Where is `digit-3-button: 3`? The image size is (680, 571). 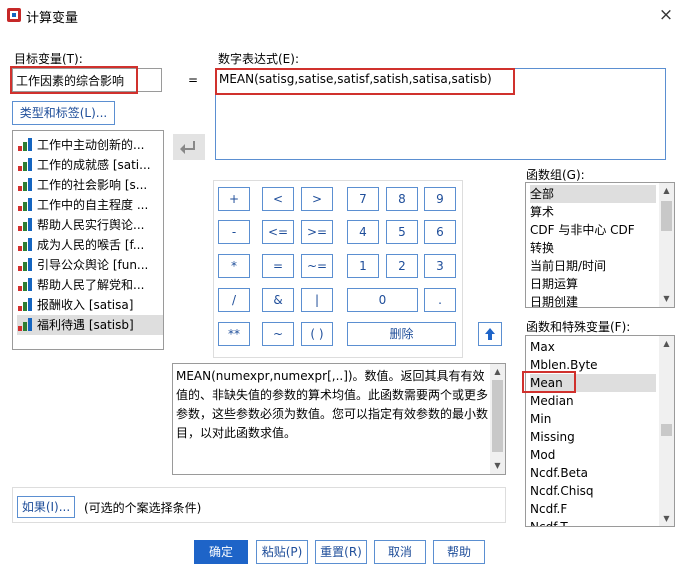 digit-3-button: 3 is located at coordinates (440, 266).